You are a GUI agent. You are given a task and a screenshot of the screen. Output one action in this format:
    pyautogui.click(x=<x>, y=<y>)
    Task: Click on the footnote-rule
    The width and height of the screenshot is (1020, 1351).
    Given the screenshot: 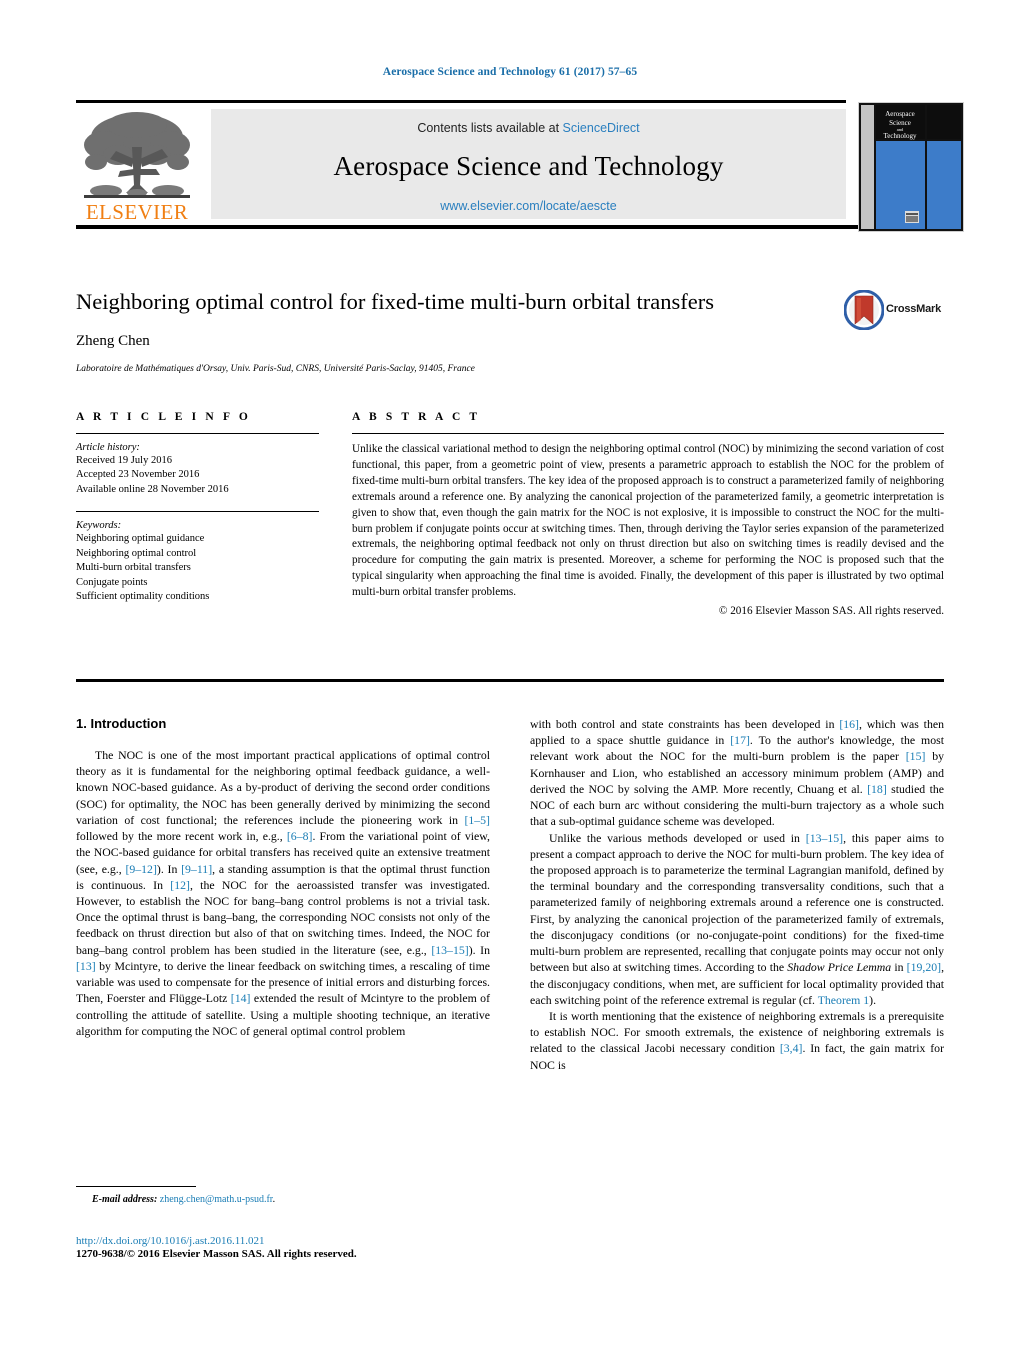 What is the action you would take?
    pyautogui.click(x=136, y=1186)
    